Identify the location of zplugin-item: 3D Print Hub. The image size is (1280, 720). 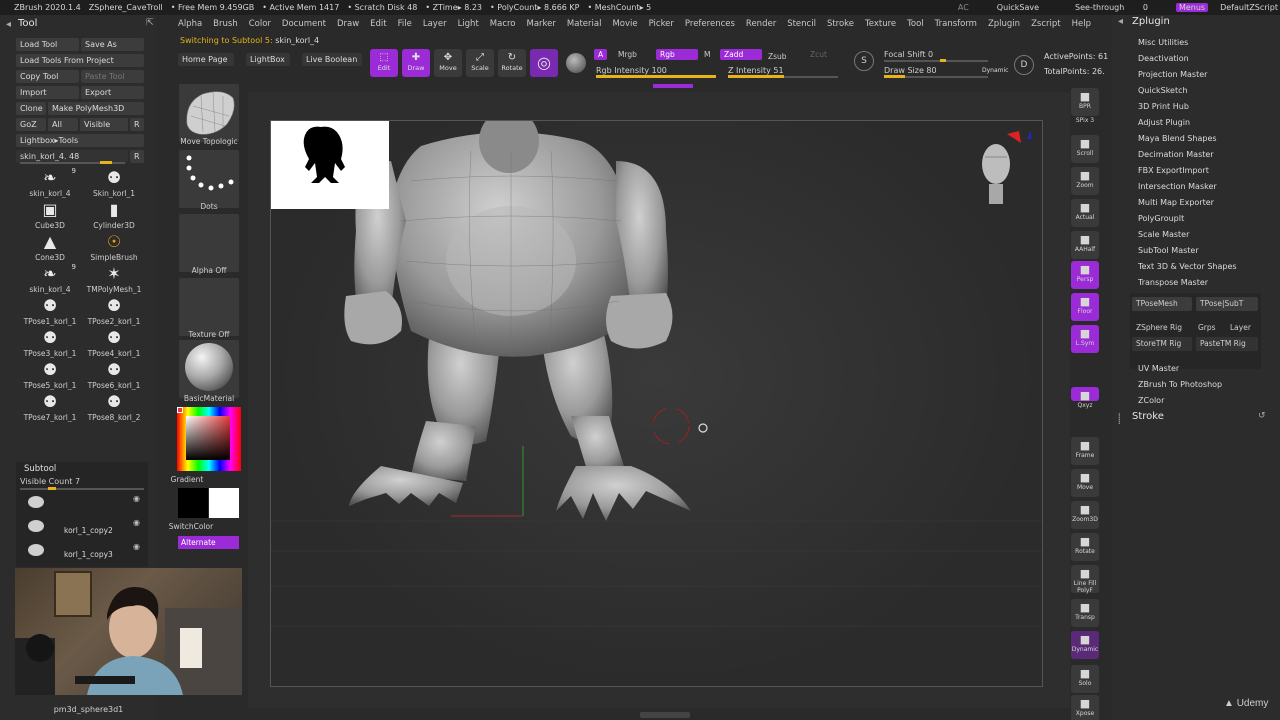
(1163, 106).